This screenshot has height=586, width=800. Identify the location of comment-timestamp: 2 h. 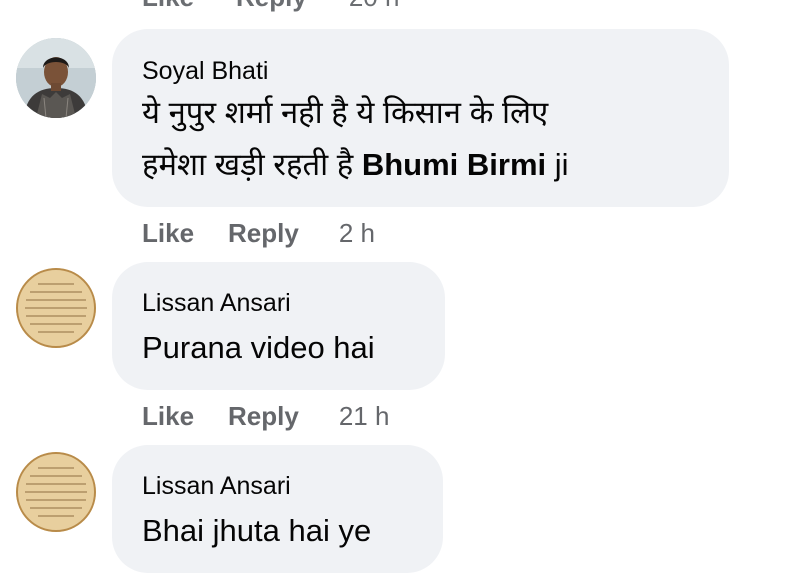
(357, 233).